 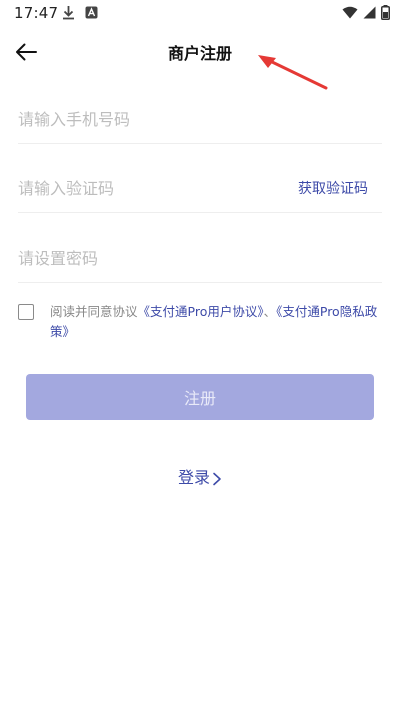 I want to click on download-icon, so click(x=68, y=13).